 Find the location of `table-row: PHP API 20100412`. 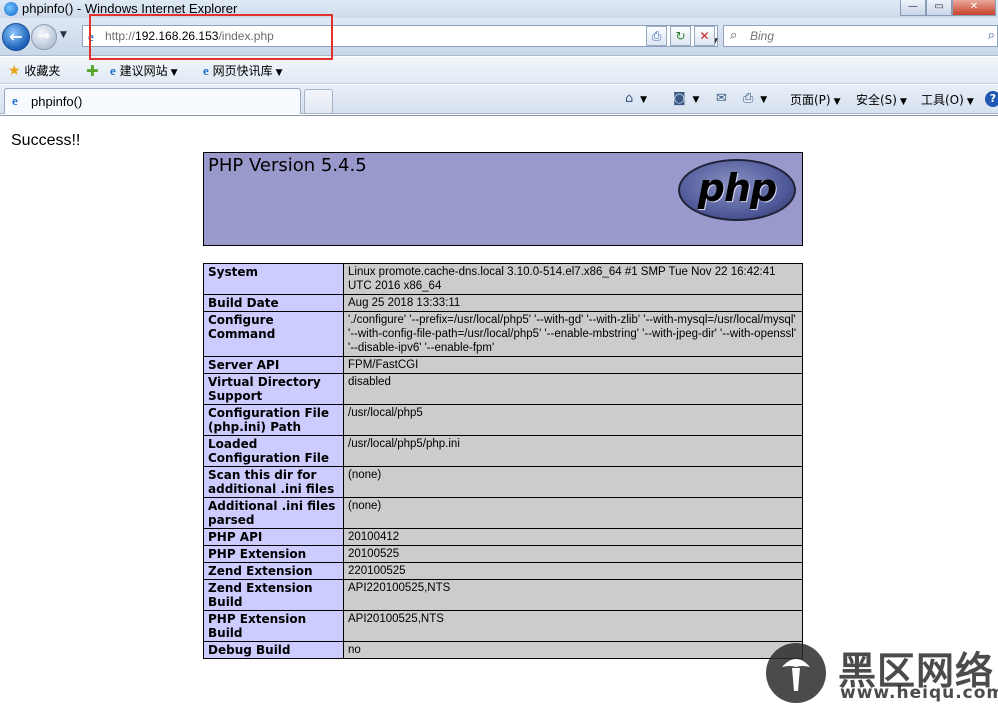

table-row: PHP API 20100412 is located at coordinates (503, 537).